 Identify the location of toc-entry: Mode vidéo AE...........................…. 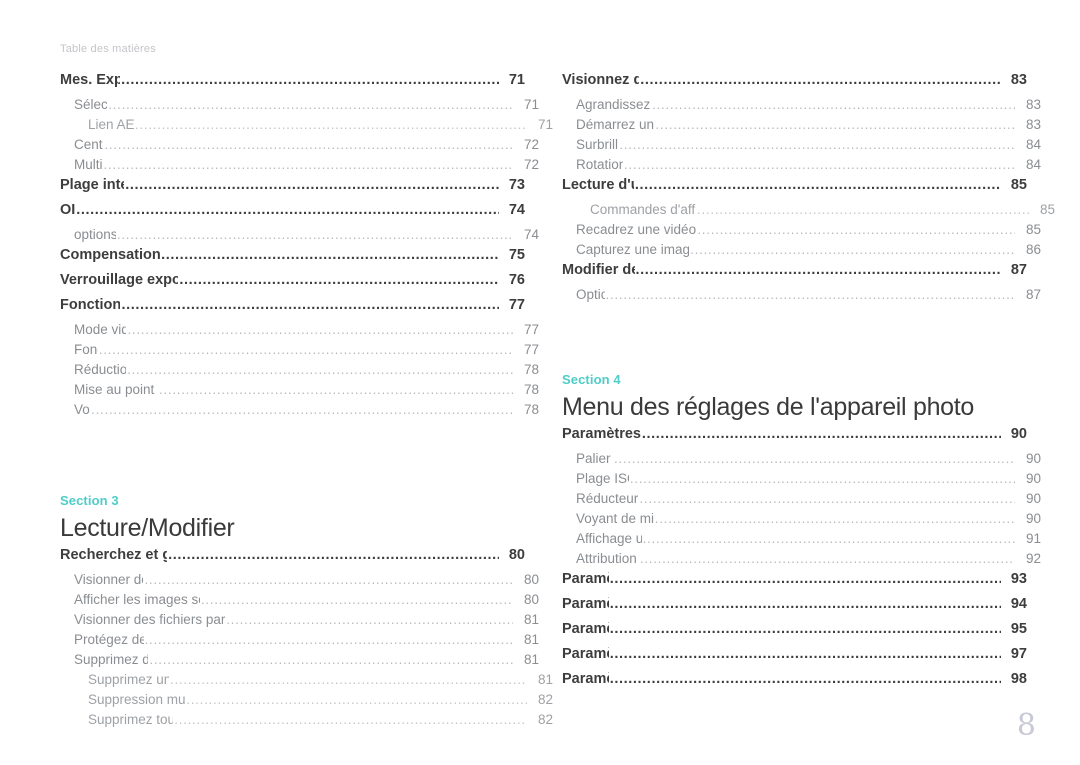
(299, 332).